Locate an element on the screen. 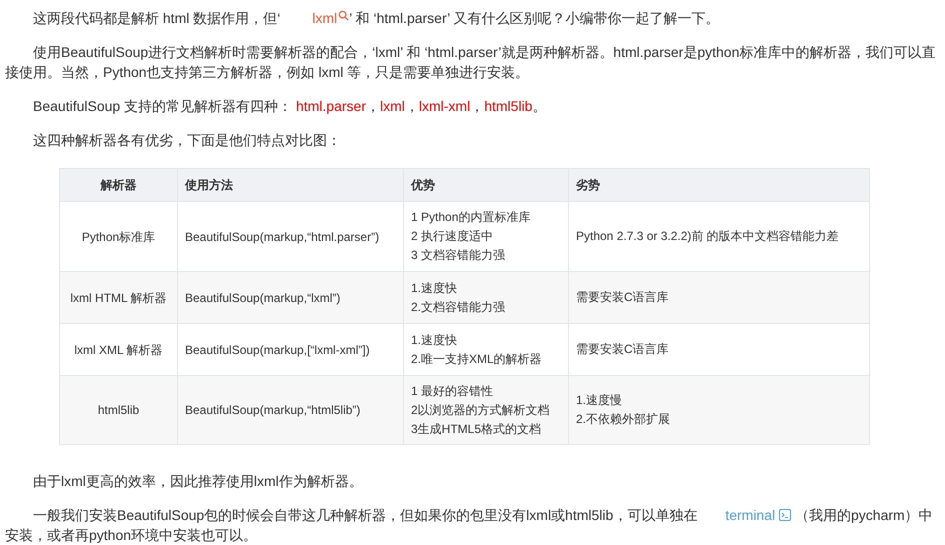 The height and width of the screenshot is (545, 945). table-cell: BeautifulSoup(markup,“html5lib”) is located at coordinates (291, 410).